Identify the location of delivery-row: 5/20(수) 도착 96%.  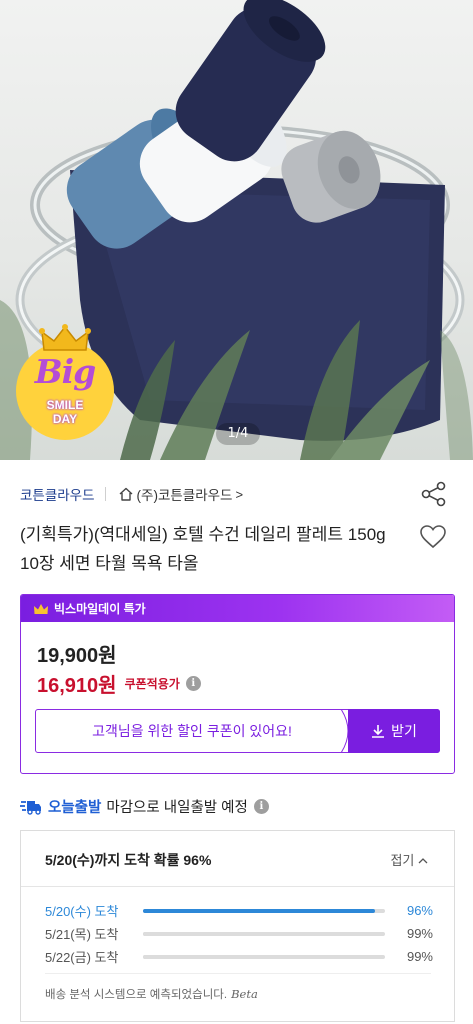
(239, 910).